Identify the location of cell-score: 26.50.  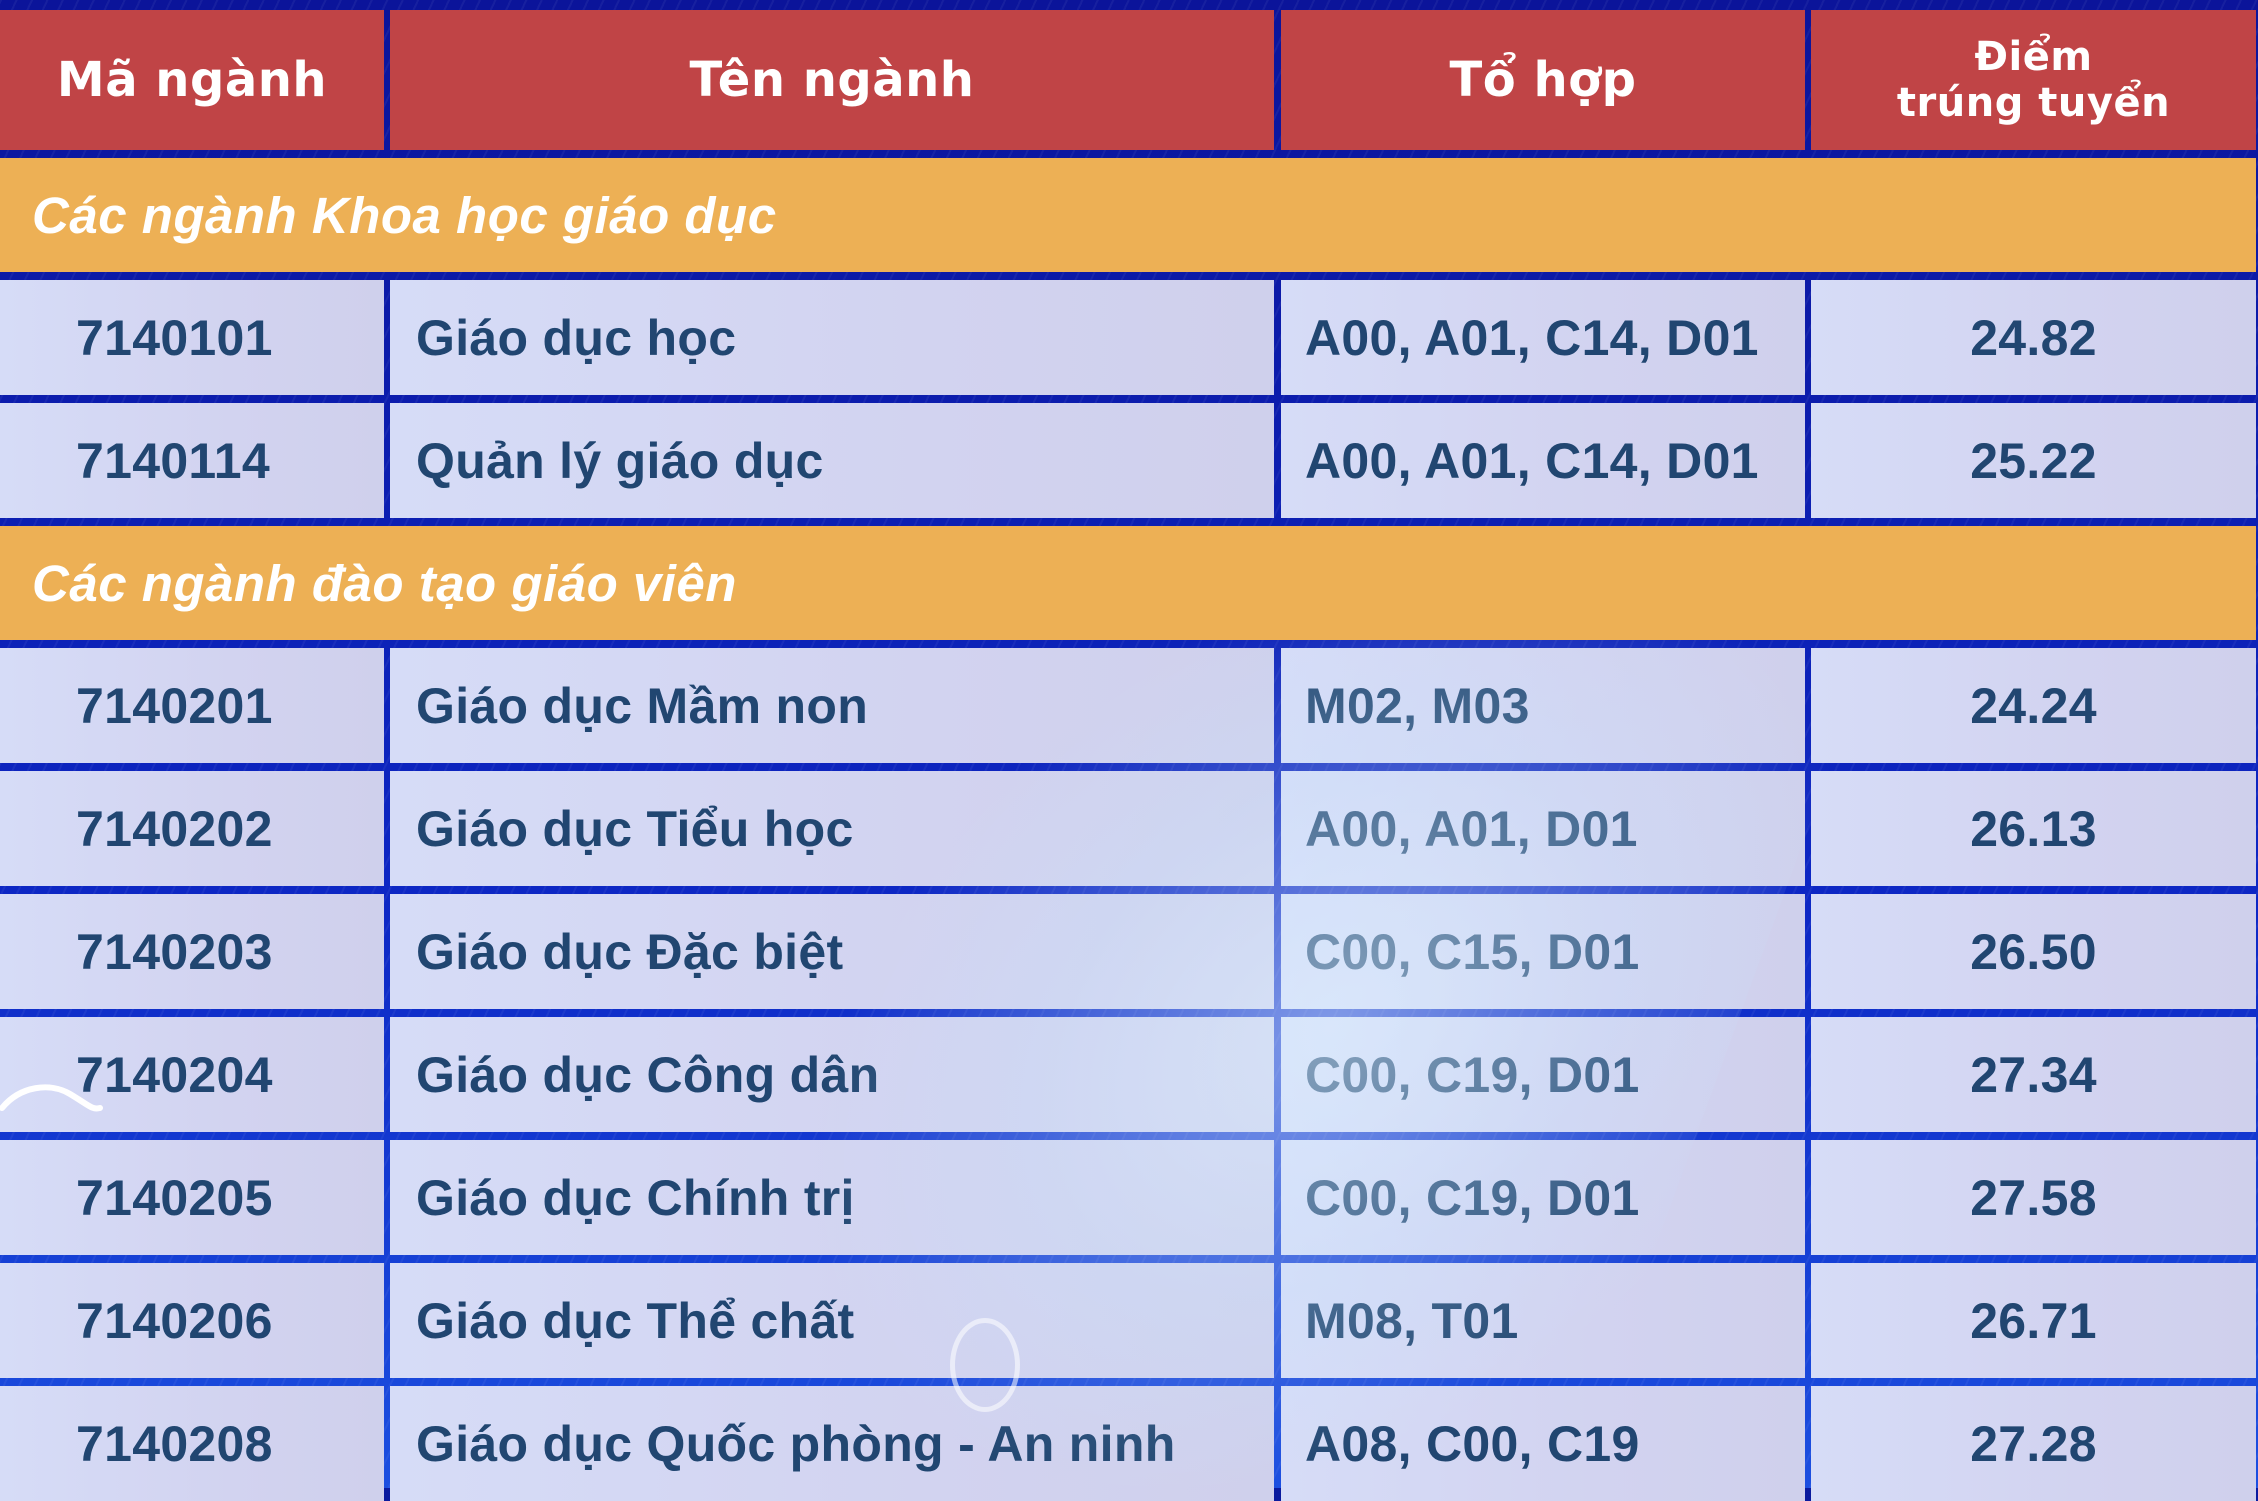
(2033, 951).